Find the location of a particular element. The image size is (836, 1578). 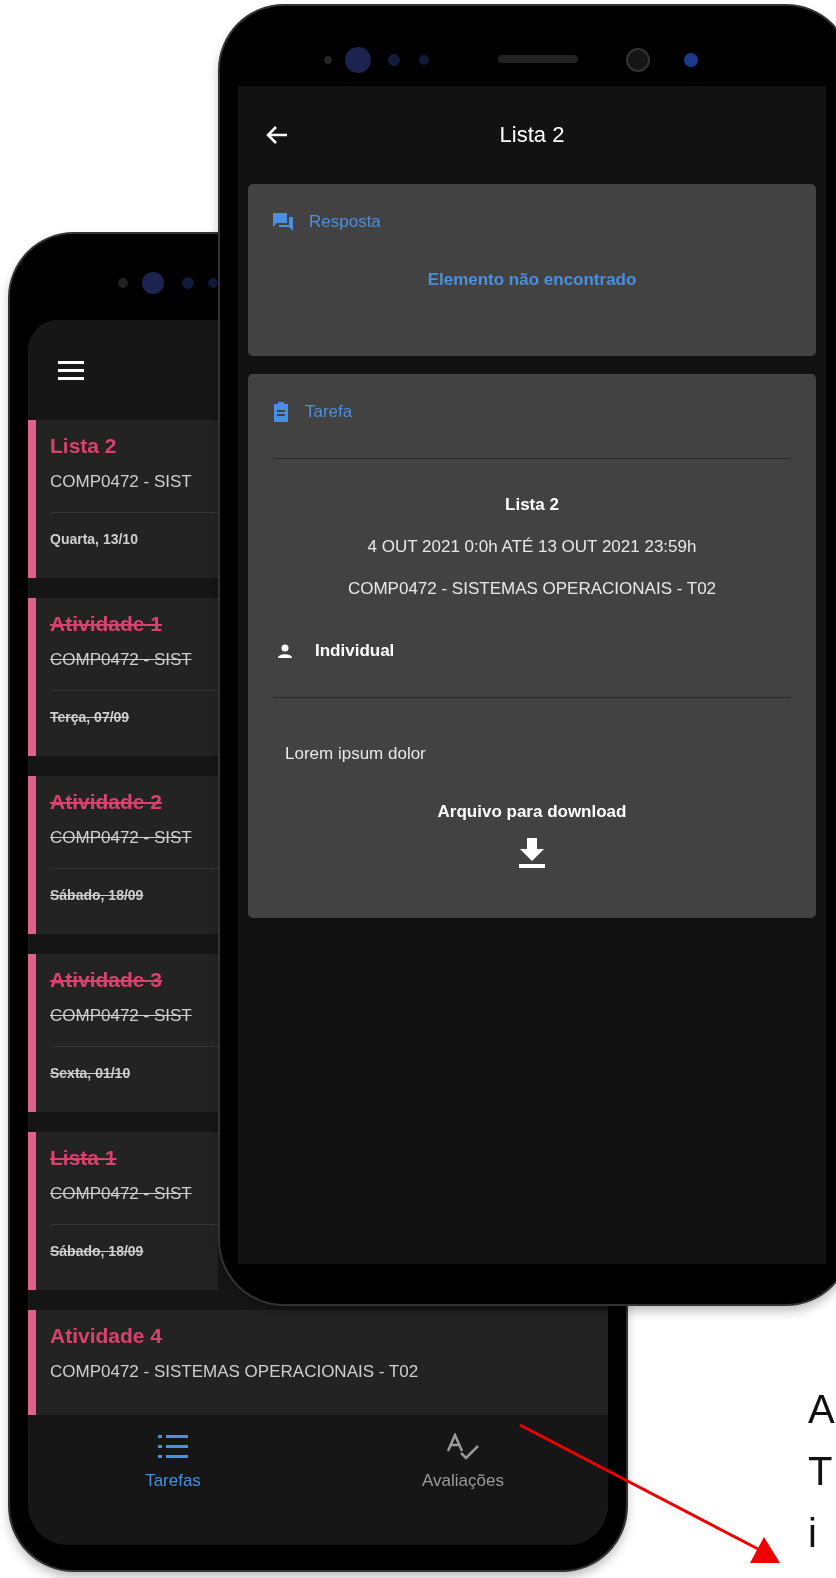

task-card: Atividade 1 COMP0472 - SIST Terça, 07/09 is located at coordinates (123, 677).